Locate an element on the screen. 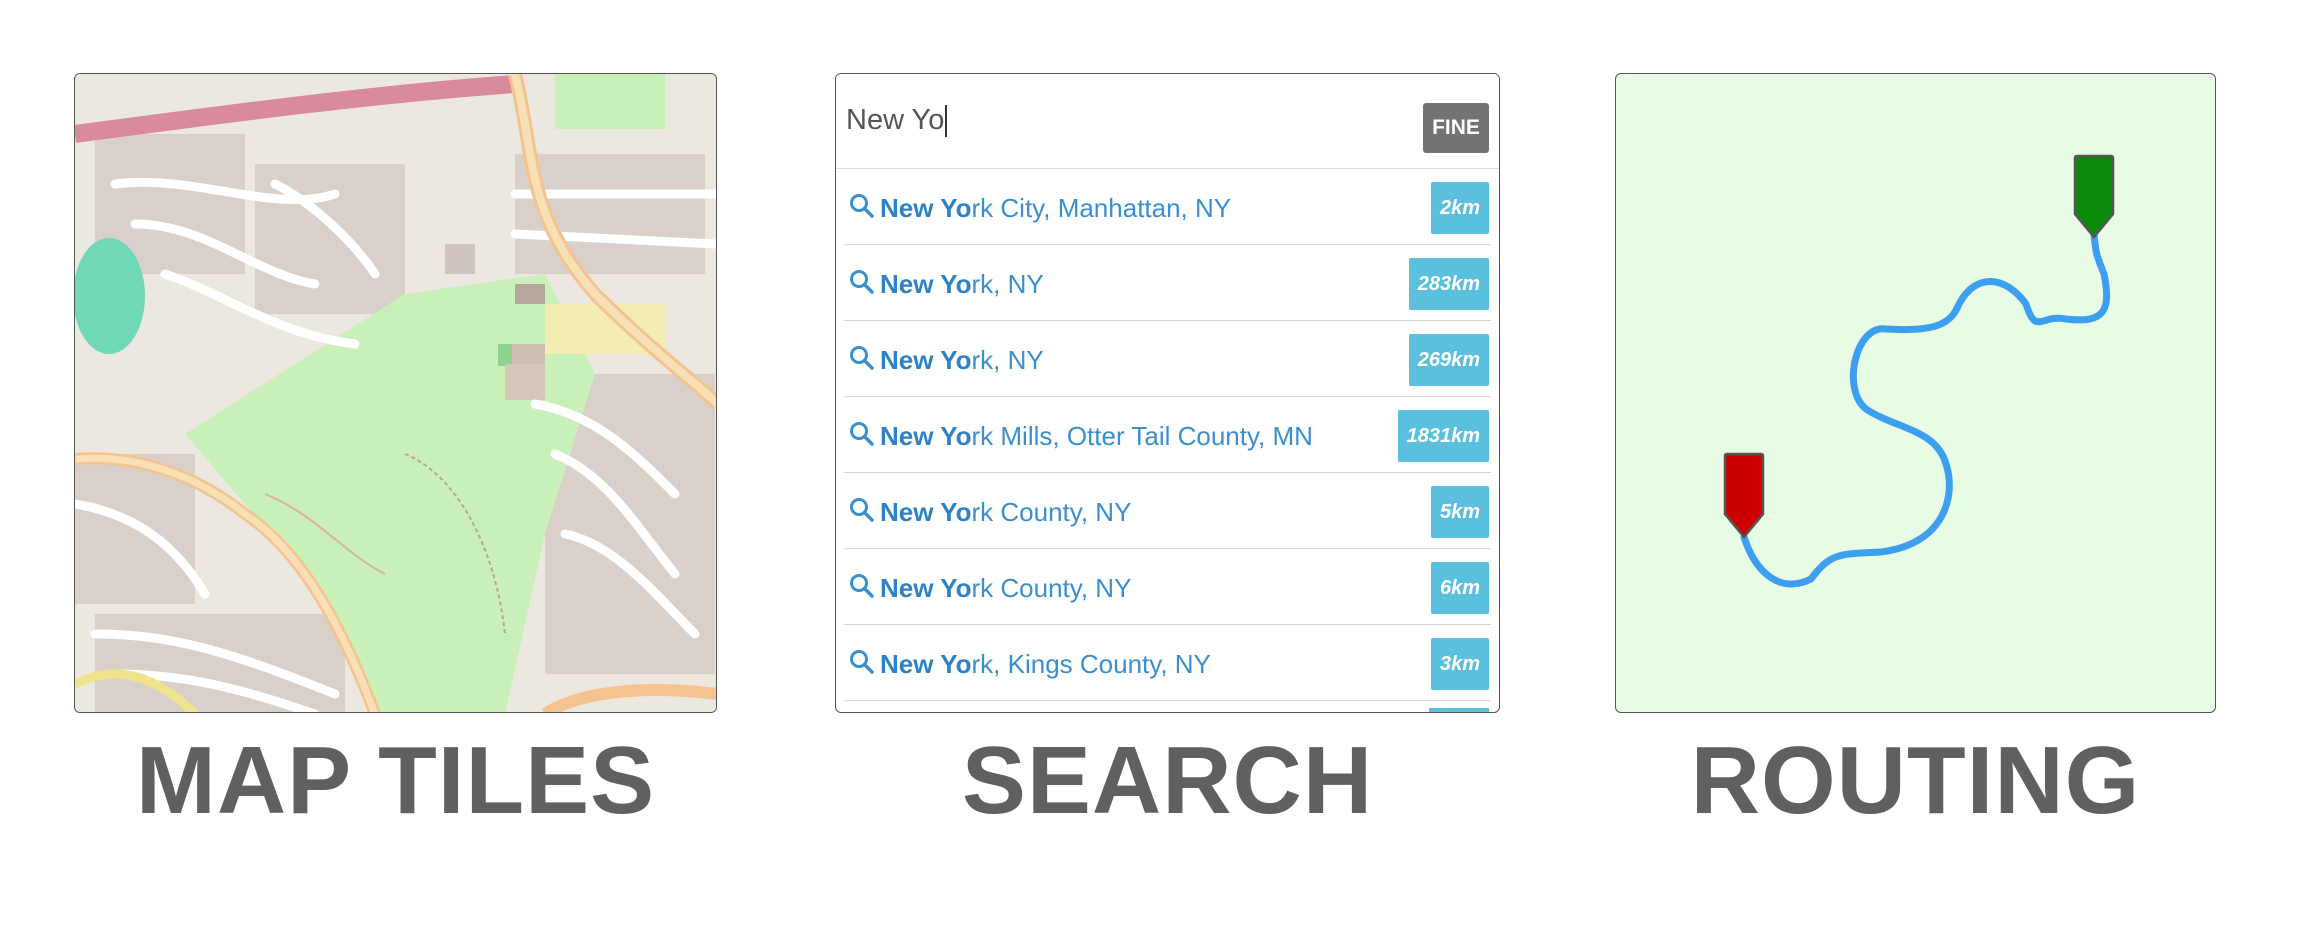 This screenshot has width=2306, height=941. distance-badge: 3km is located at coordinates (1459, 664).